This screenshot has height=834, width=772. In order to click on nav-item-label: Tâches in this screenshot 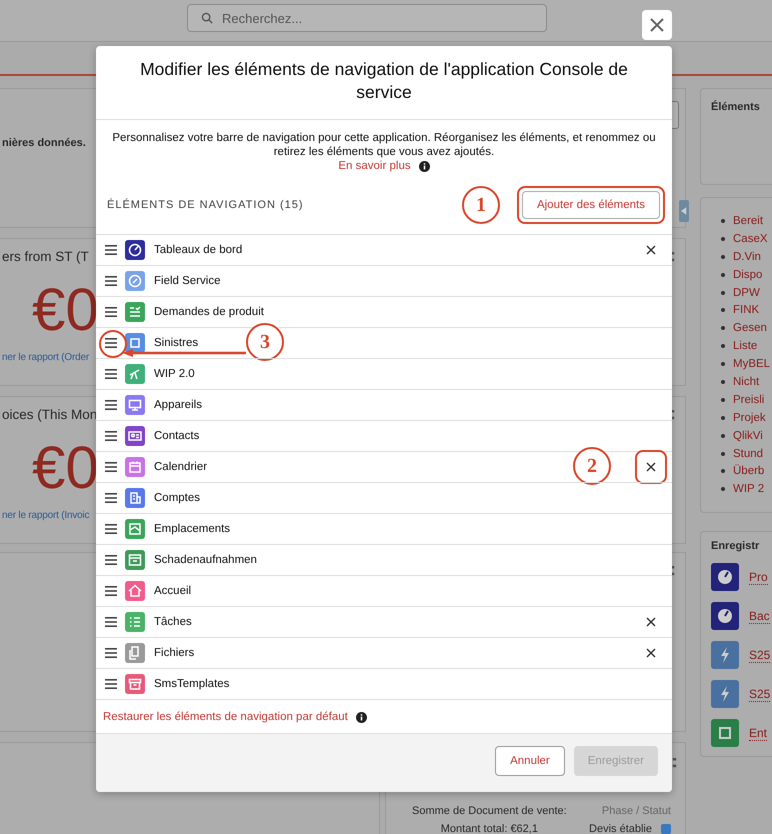, I will do `click(173, 622)`.